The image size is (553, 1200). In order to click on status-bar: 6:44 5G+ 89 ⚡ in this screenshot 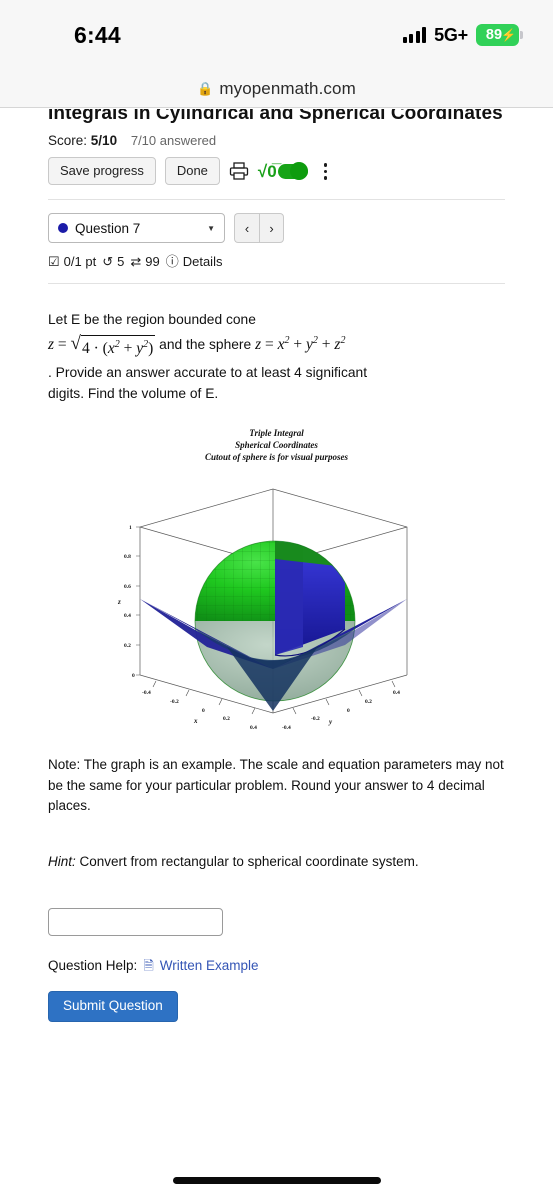, I will do `click(276, 35)`.